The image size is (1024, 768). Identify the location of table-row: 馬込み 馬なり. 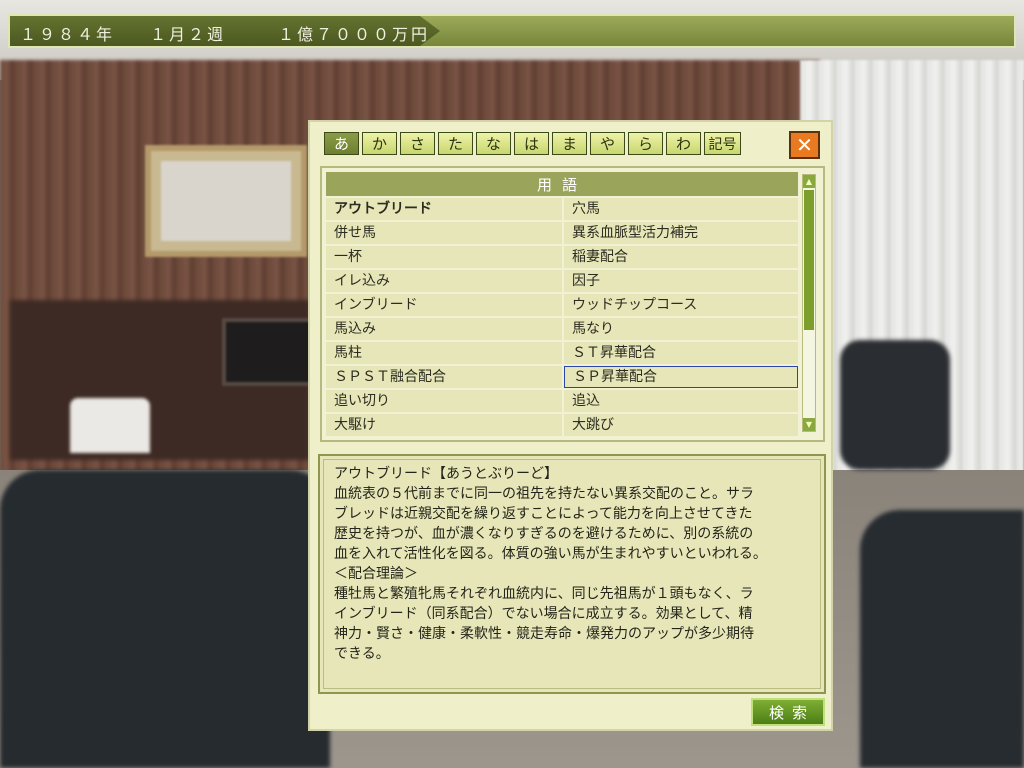
(562, 330).